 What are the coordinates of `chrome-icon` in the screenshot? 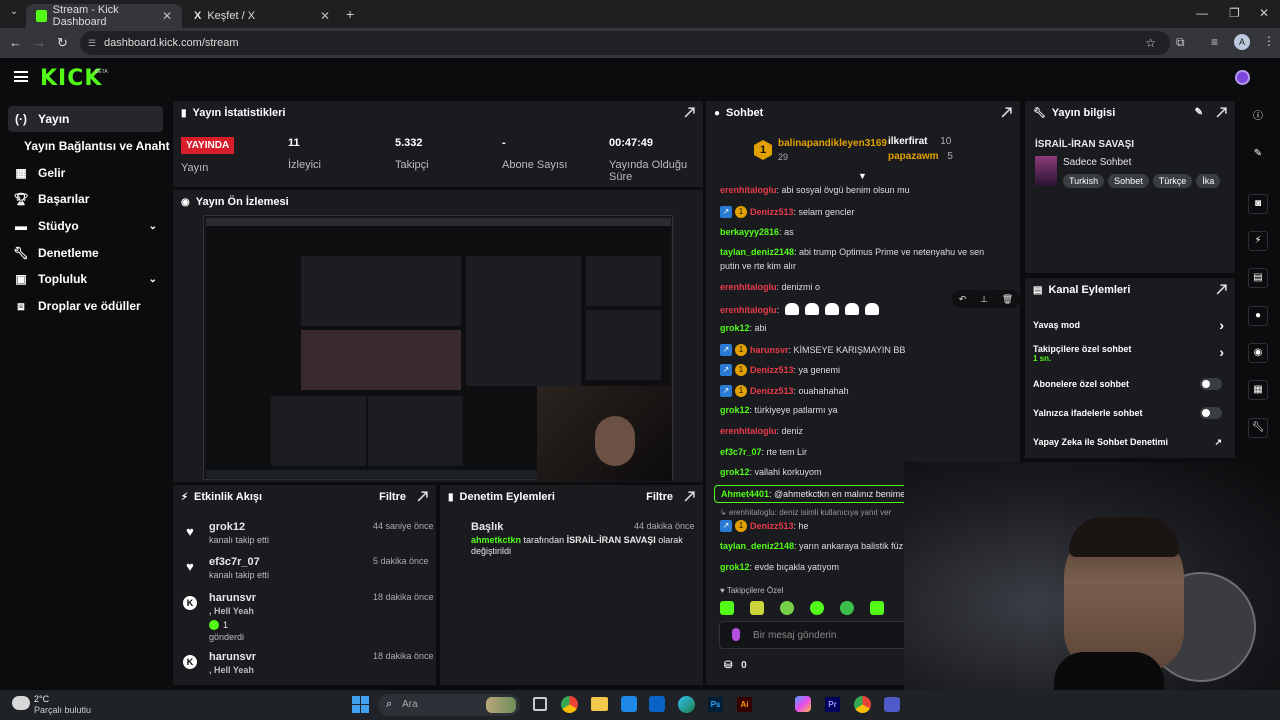 It's located at (569, 704).